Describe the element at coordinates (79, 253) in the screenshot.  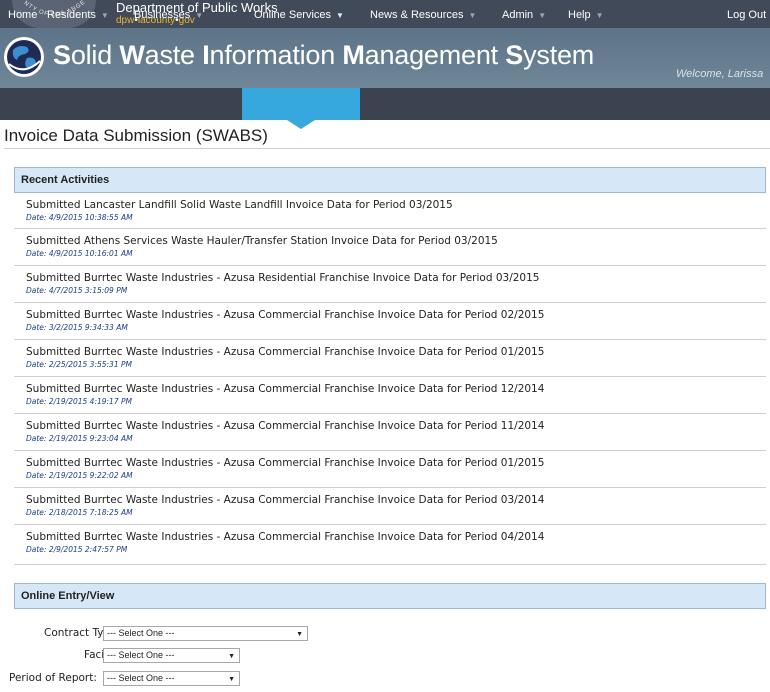
I see `activity-date: Date: 4/9/2015 10:16:01 AM` at that location.